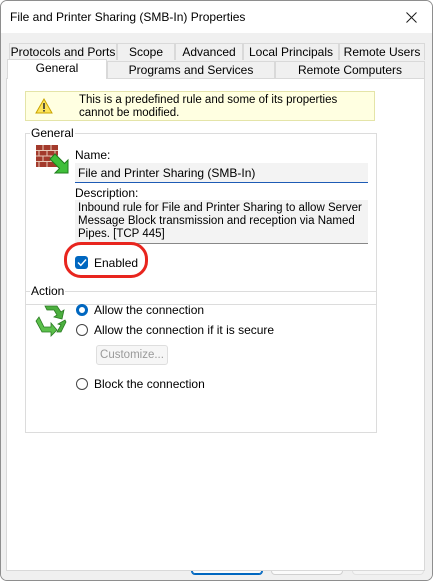 The image size is (433, 581). What do you see at coordinates (93, 155) in the screenshot?
I see `name-label: Name:` at bounding box center [93, 155].